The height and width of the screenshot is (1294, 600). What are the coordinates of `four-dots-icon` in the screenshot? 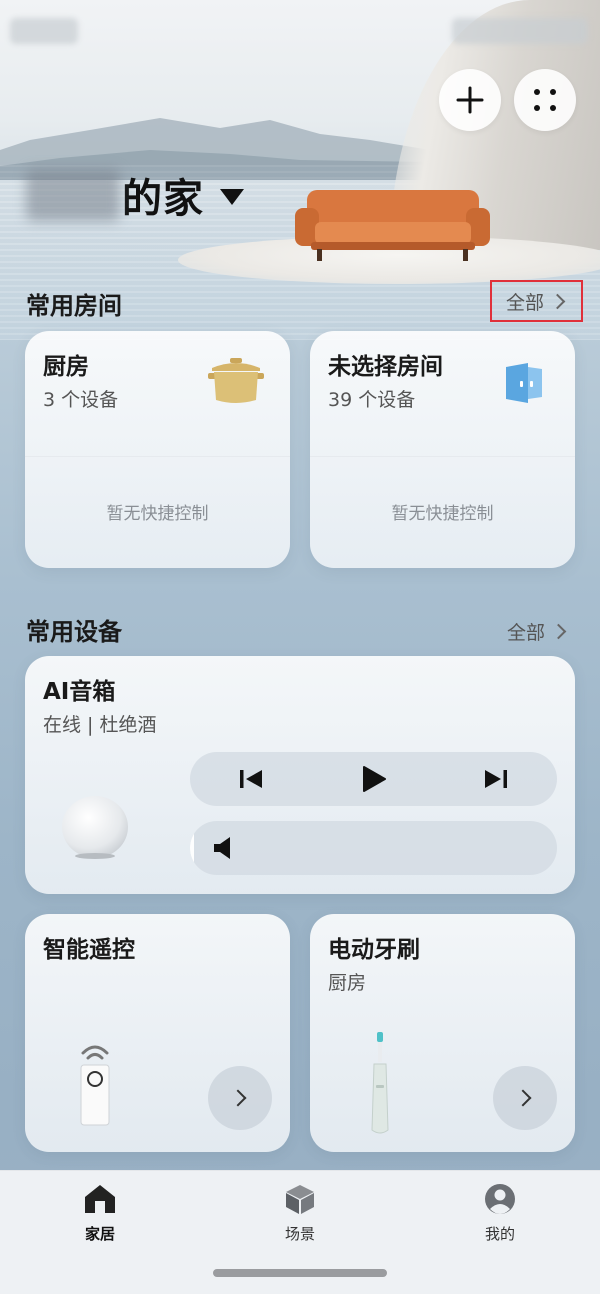 It's located at (545, 100).